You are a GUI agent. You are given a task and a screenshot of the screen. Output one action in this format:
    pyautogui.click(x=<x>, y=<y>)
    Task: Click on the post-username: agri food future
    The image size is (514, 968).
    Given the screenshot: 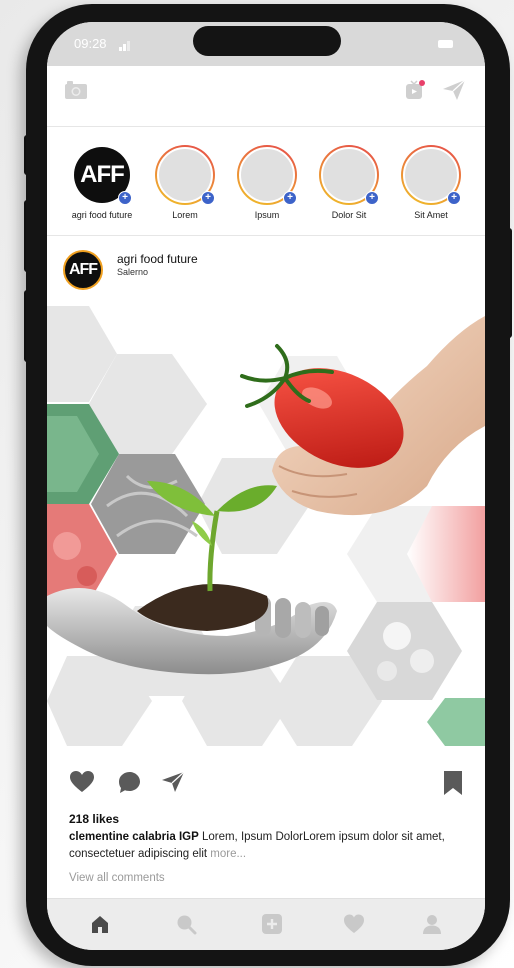 What is the action you would take?
    pyautogui.click(x=157, y=259)
    